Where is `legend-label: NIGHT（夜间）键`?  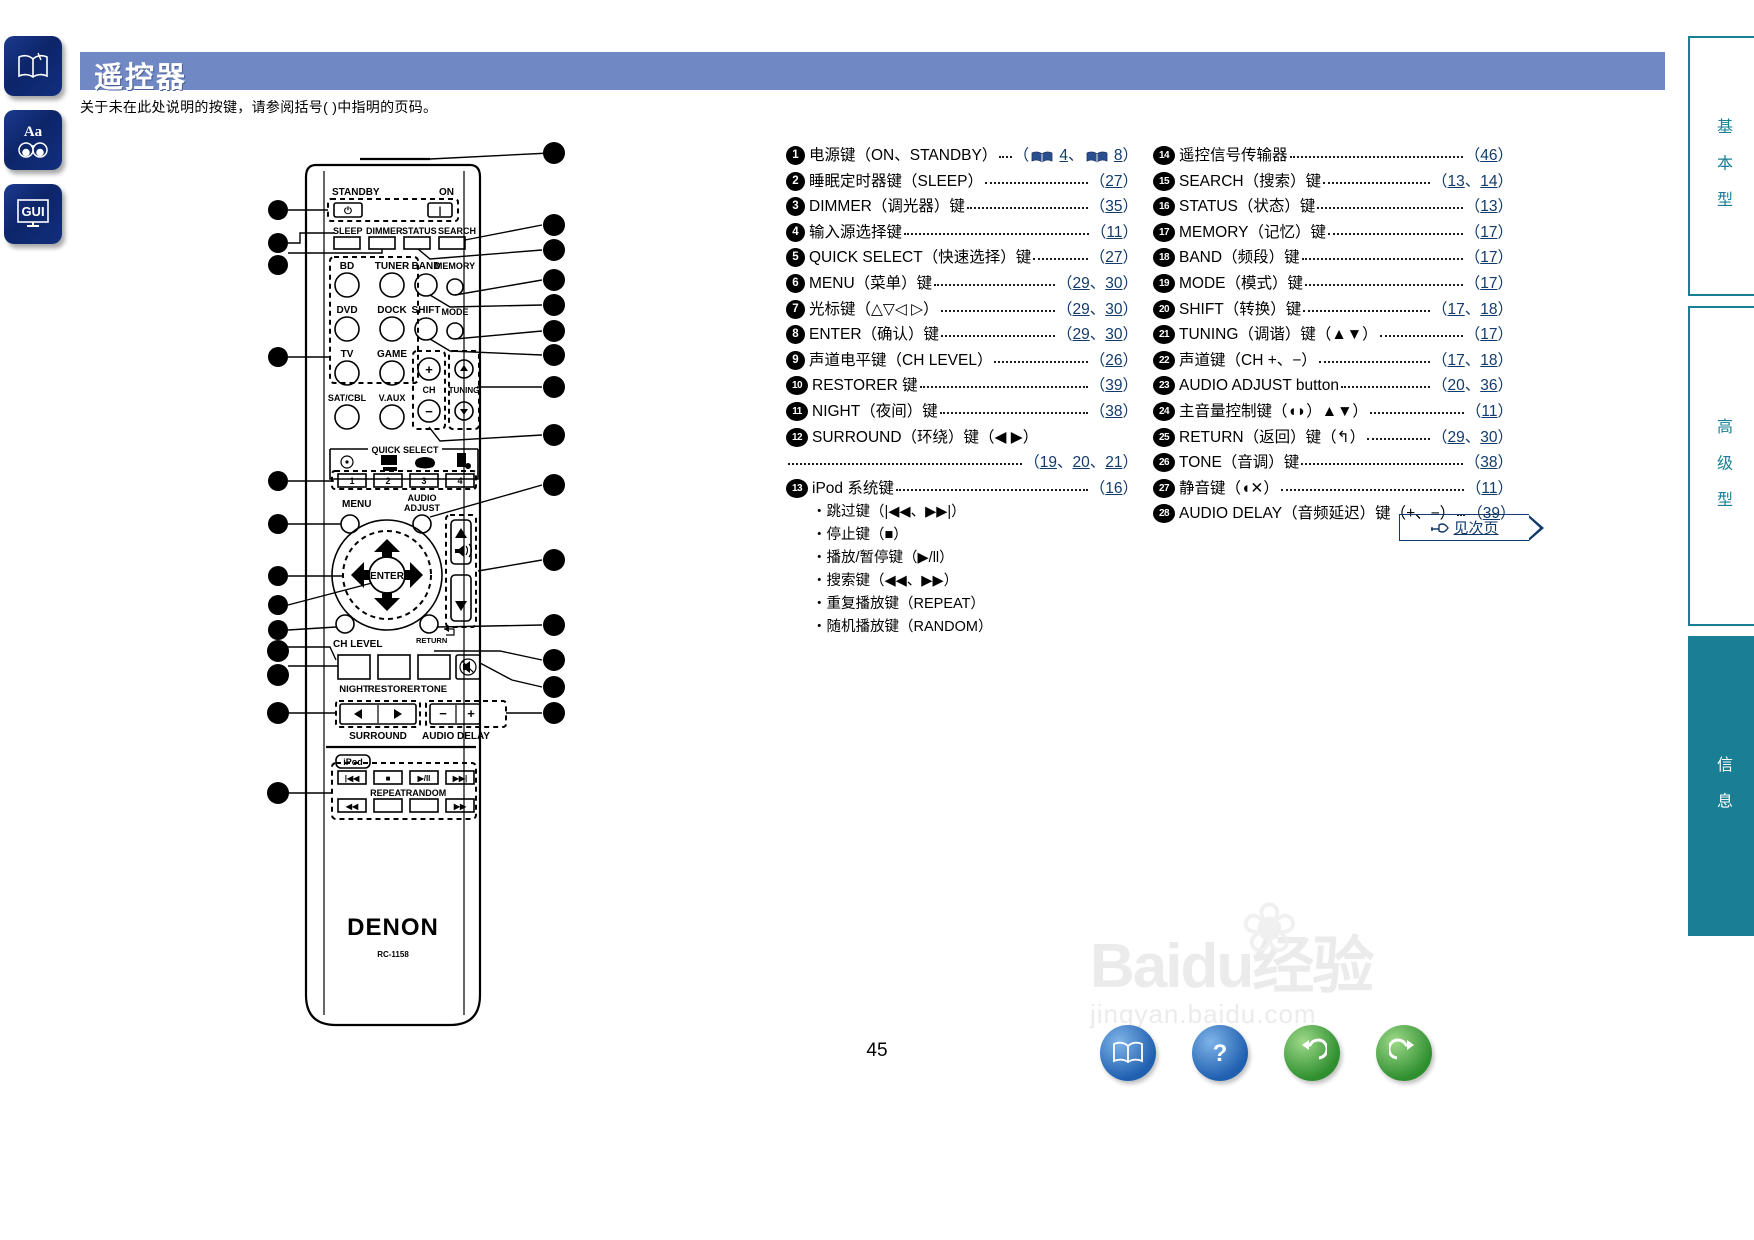 legend-label: NIGHT（夜间）键 is located at coordinates (875, 411).